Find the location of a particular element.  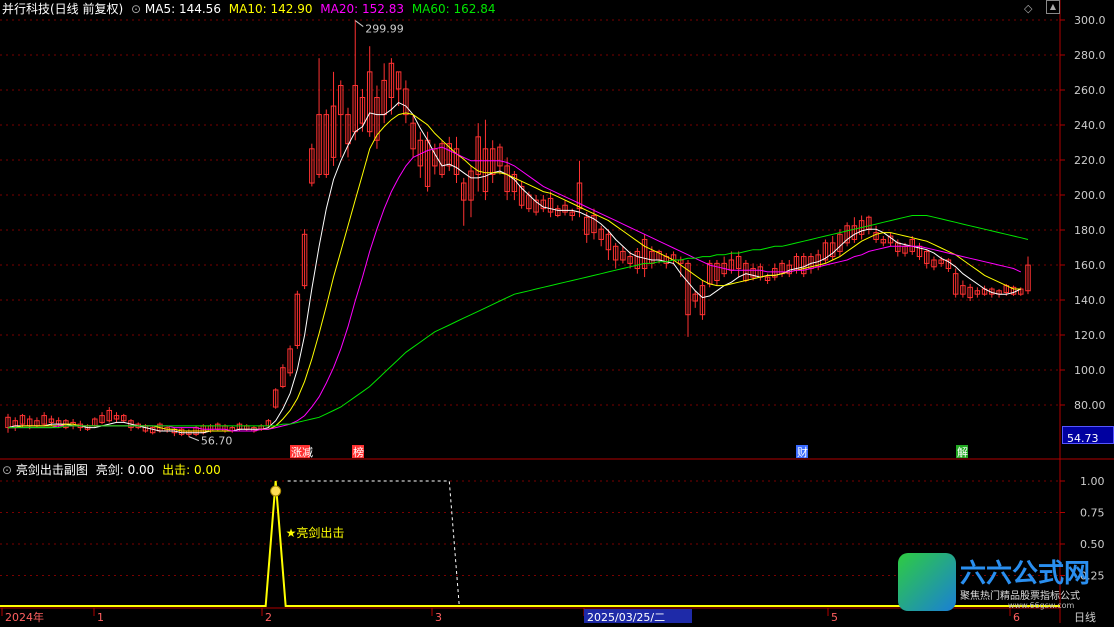

brand-logo-icon is located at coordinates (927, 582).